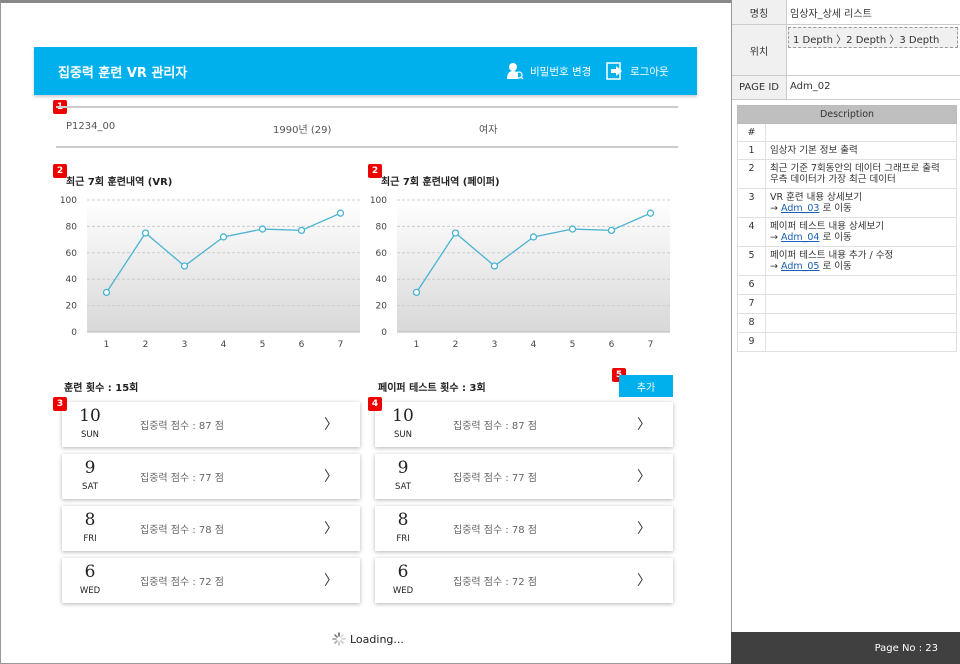  What do you see at coordinates (101, 388) in the screenshot?
I see `vr-count: 훈련 횟수 : 15회` at bounding box center [101, 388].